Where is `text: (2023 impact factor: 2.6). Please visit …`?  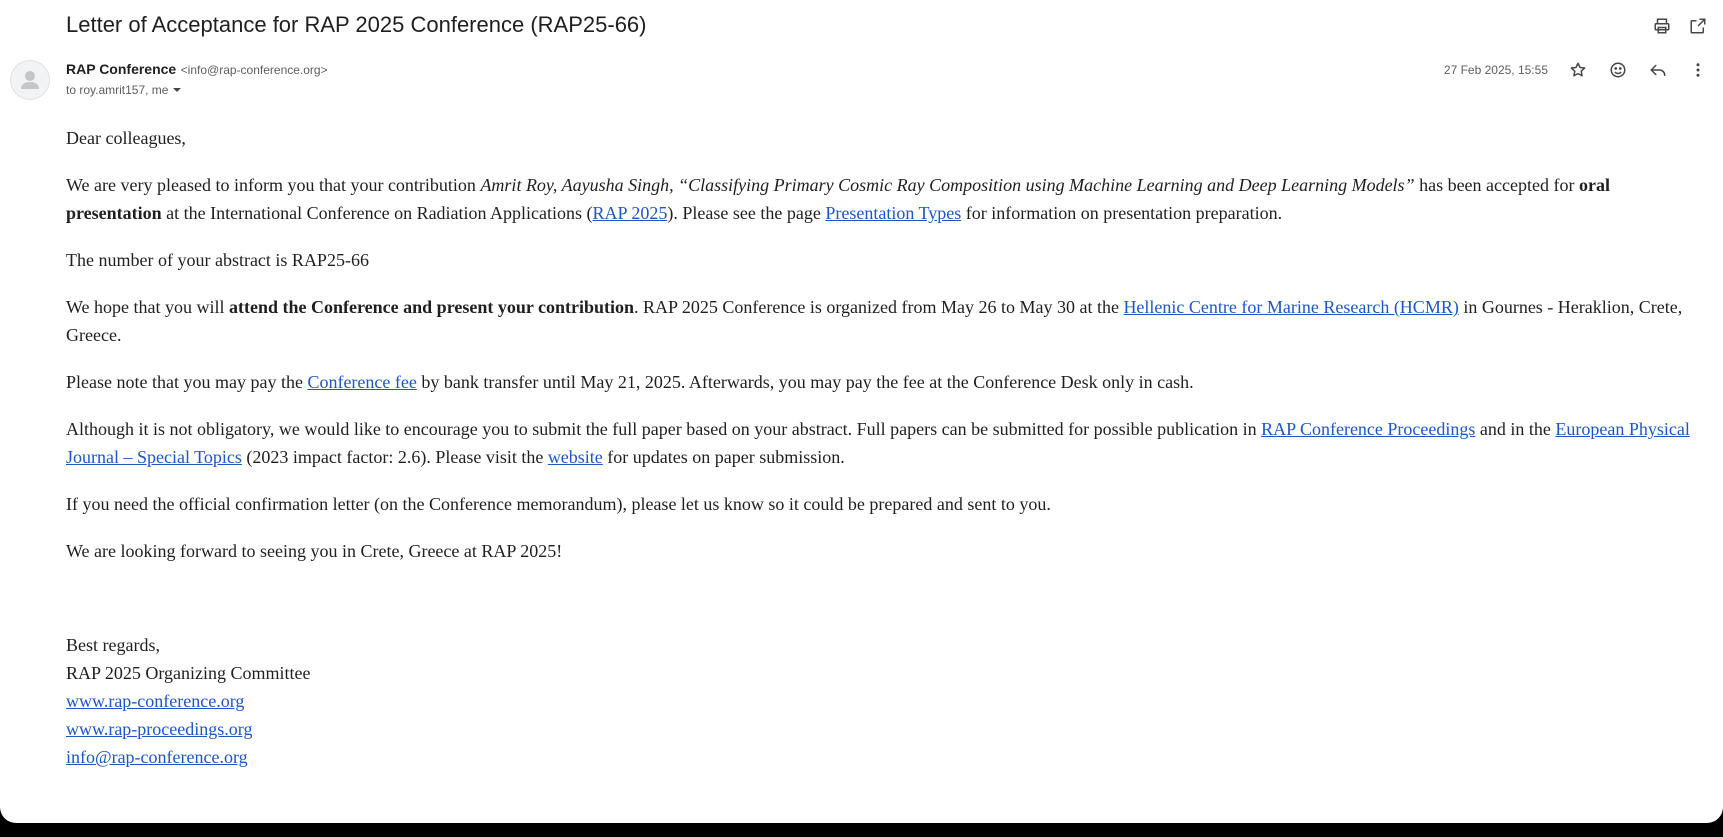
text: (2023 impact factor: 2.6). Please visit … is located at coordinates (394, 457).